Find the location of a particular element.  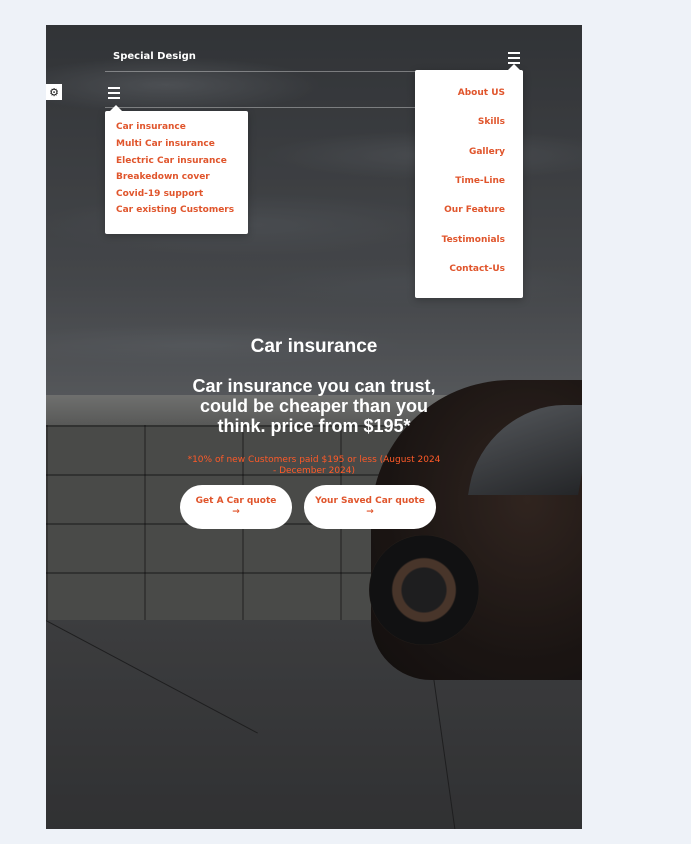

services-menu-item: Electric Car insurance is located at coordinates (171, 161).